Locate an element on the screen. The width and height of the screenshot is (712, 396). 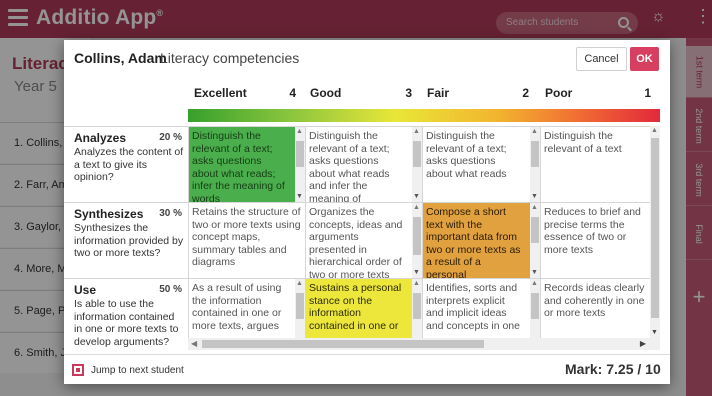
jump-to-next-student-label: Jump to next student is located at coordinates (137, 370).